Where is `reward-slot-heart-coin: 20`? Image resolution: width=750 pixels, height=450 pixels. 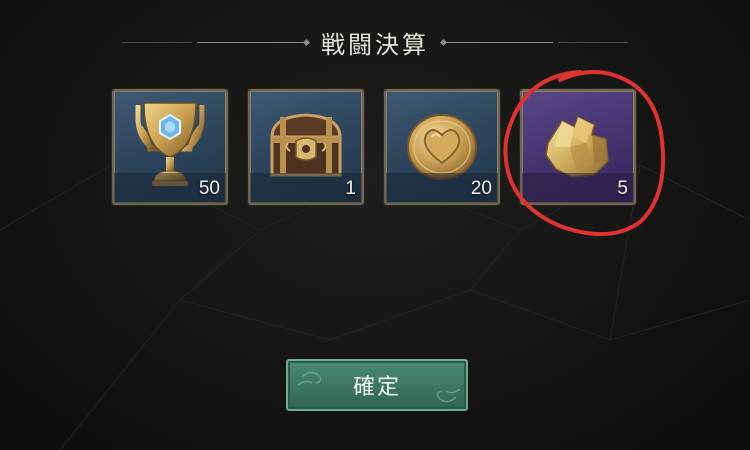
reward-slot-heart-coin: 20 is located at coordinates (442, 147).